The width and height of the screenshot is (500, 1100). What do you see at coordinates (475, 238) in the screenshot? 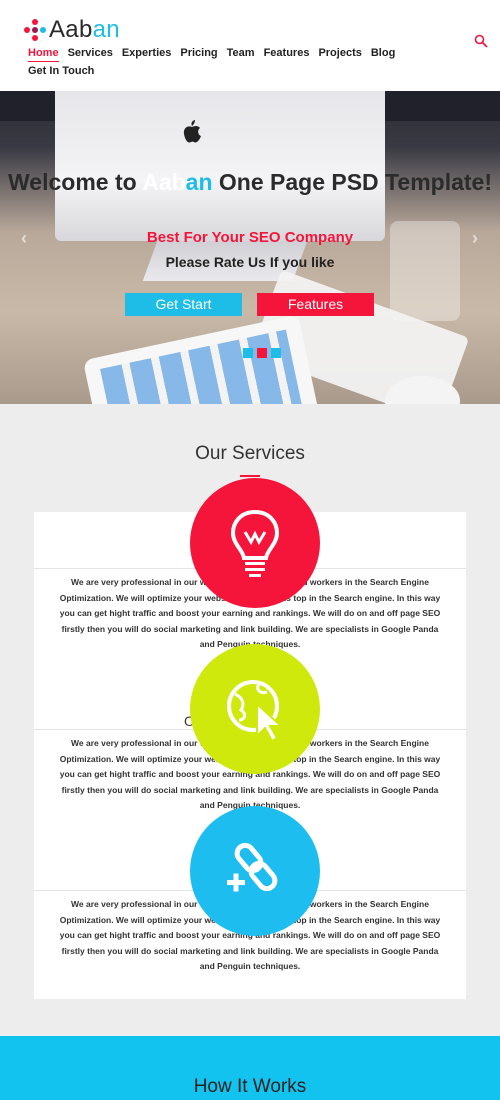
I see `chevron-right-icon: ›` at bounding box center [475, 238].